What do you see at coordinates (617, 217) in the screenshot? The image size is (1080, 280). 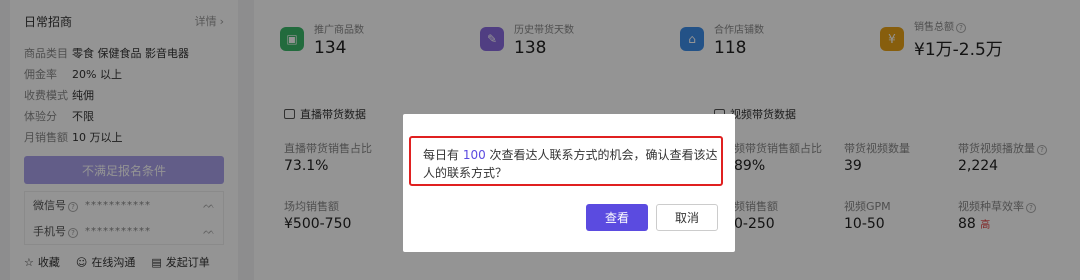 I see `view-button: 查看` at bounding box center [617, 217].